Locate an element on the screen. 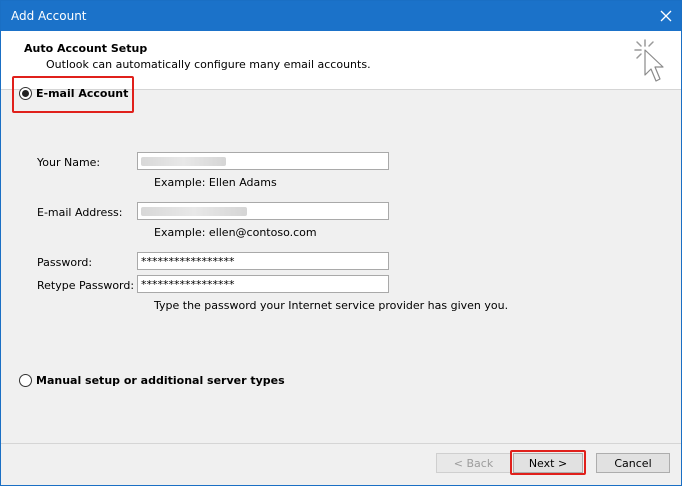 Image resolution: width=682 pixels, height=486 pixels. redacted-name is located at coordinates (183, 161).